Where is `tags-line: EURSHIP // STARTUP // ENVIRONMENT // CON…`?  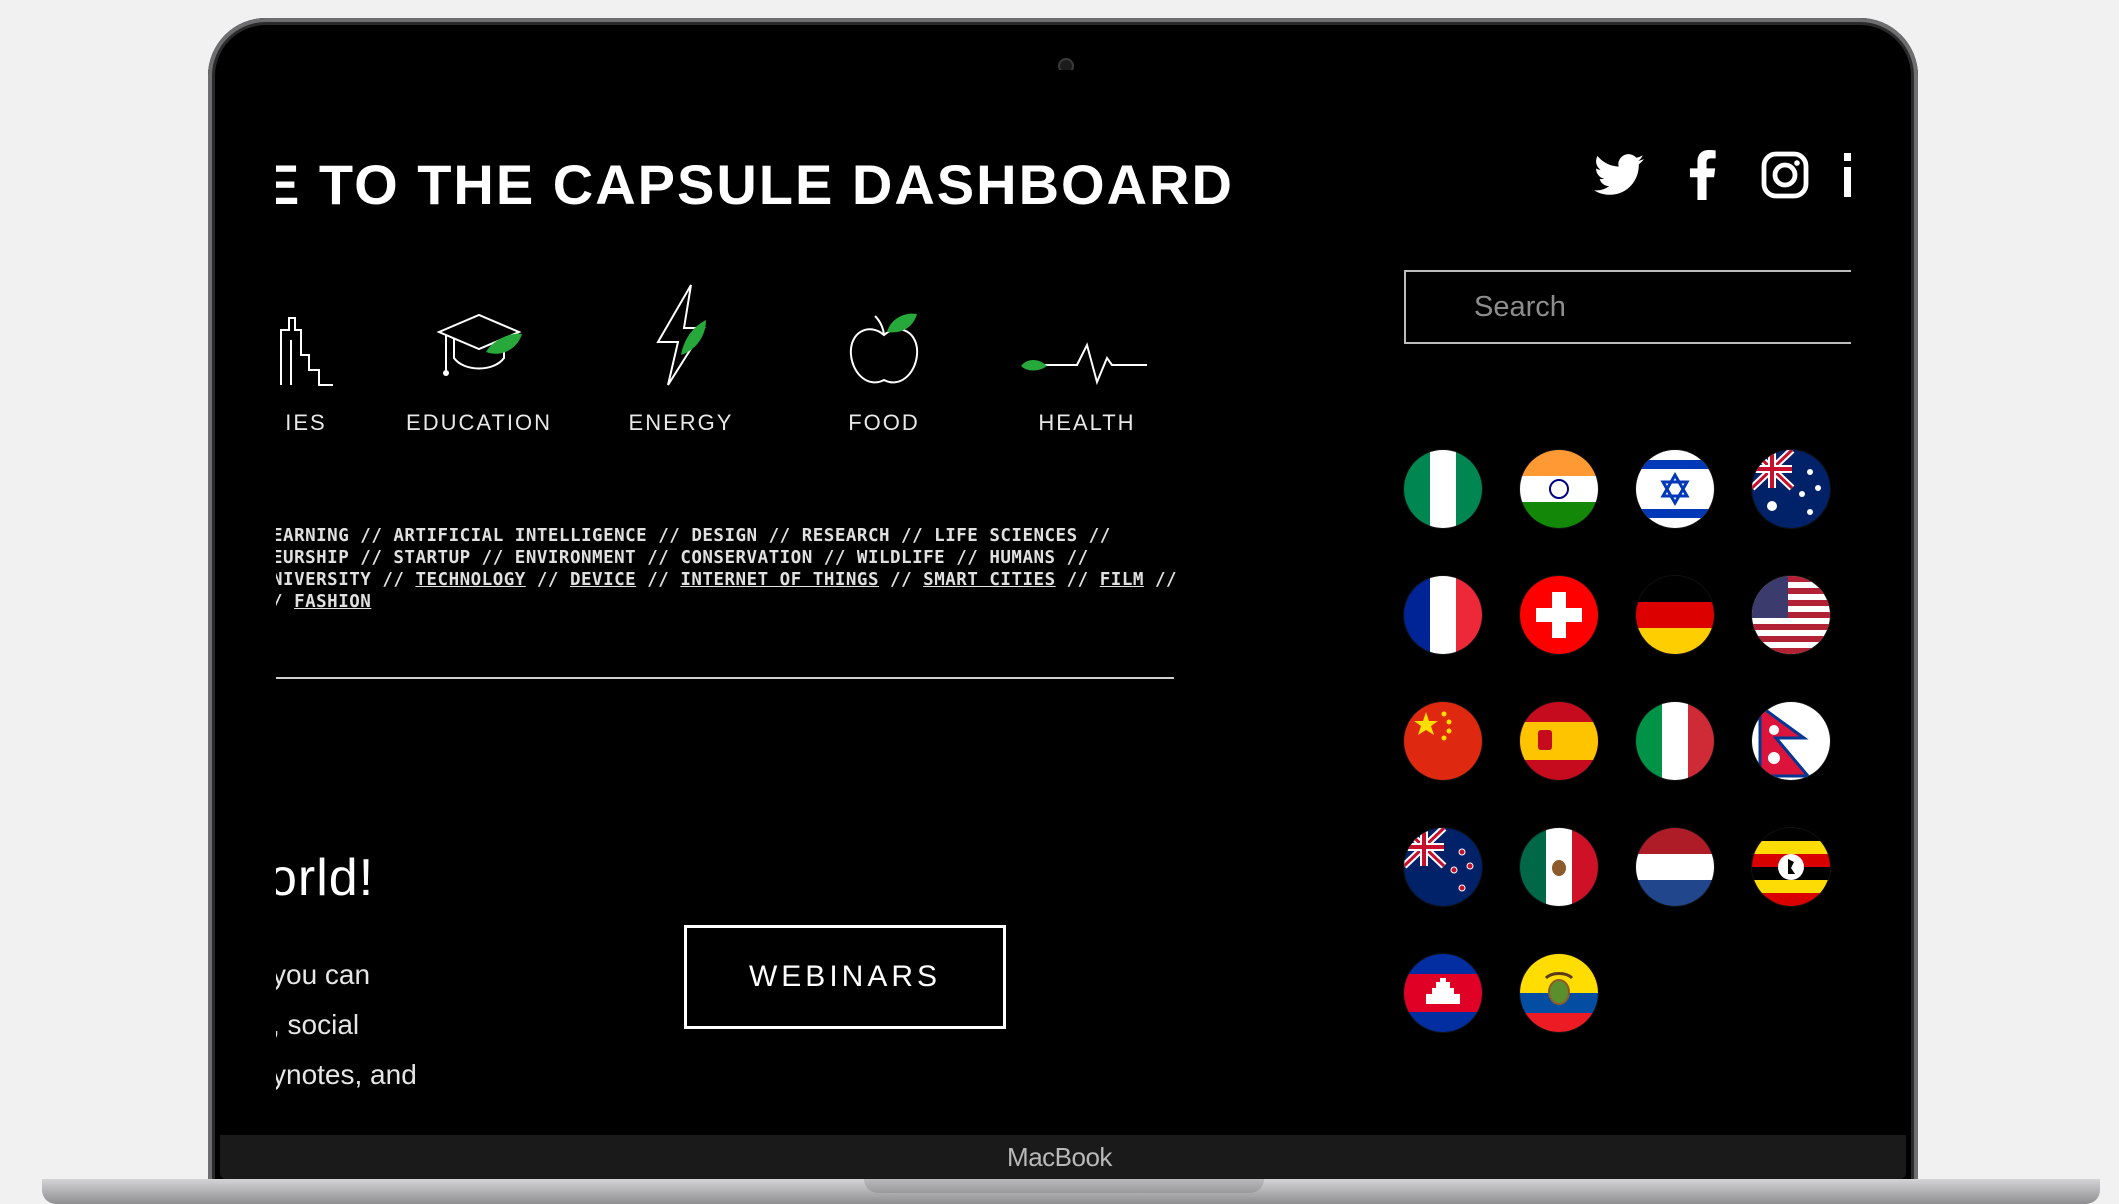 tags-line: EURSHIP // STARTUP // ENVIRONMENT // CON… is located at coordinates (682, 558).